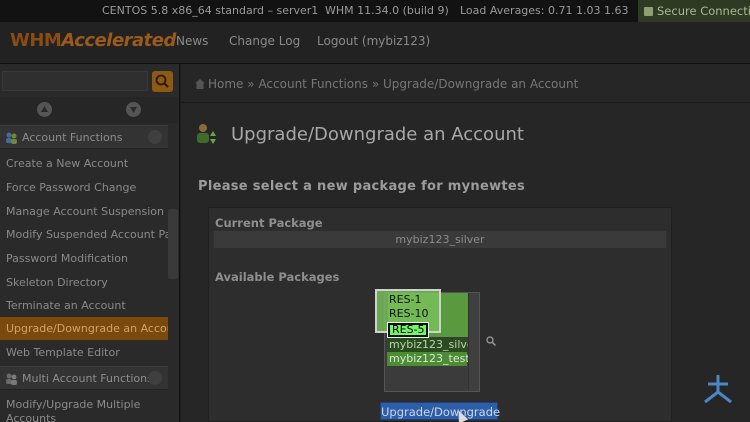  What do you see at coordinates (84, 163) in the screenshot?
I see `sidebar-item-create-account: Create a New Account` at bounding box center [84, 163].